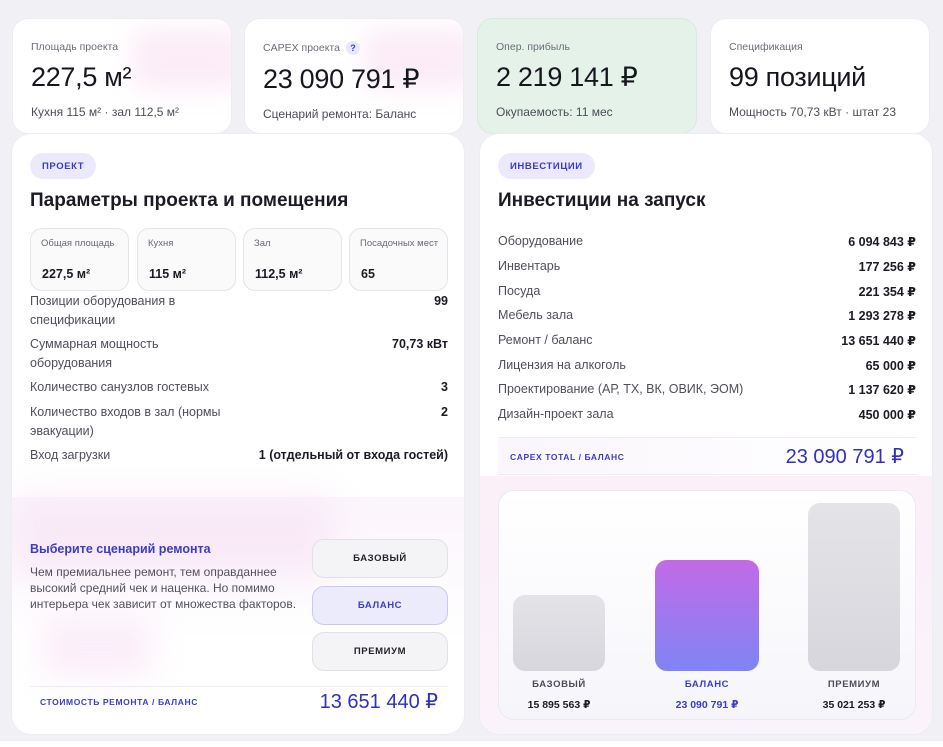 The height and width of the screenshot is (747, 943). I want to click on inv-label: Инвентарь, so click(529, 266).